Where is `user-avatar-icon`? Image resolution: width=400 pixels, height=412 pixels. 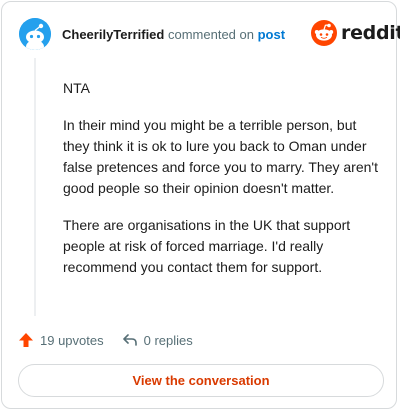 user-avatar-icon is located at coordinates (35, 34).